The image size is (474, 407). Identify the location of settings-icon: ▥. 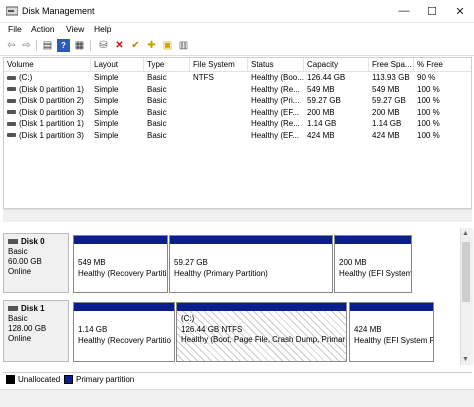
(183, 45).